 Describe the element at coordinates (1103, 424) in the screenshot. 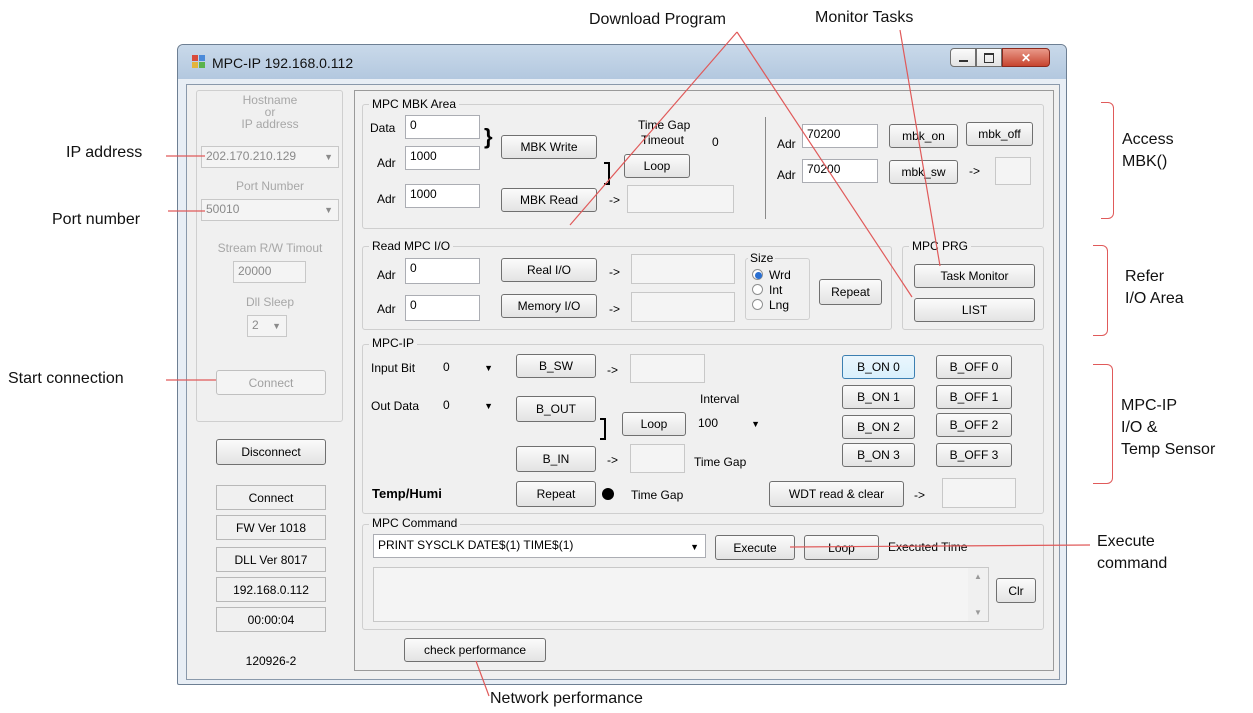

I see `mpcip-bracket` at that location.